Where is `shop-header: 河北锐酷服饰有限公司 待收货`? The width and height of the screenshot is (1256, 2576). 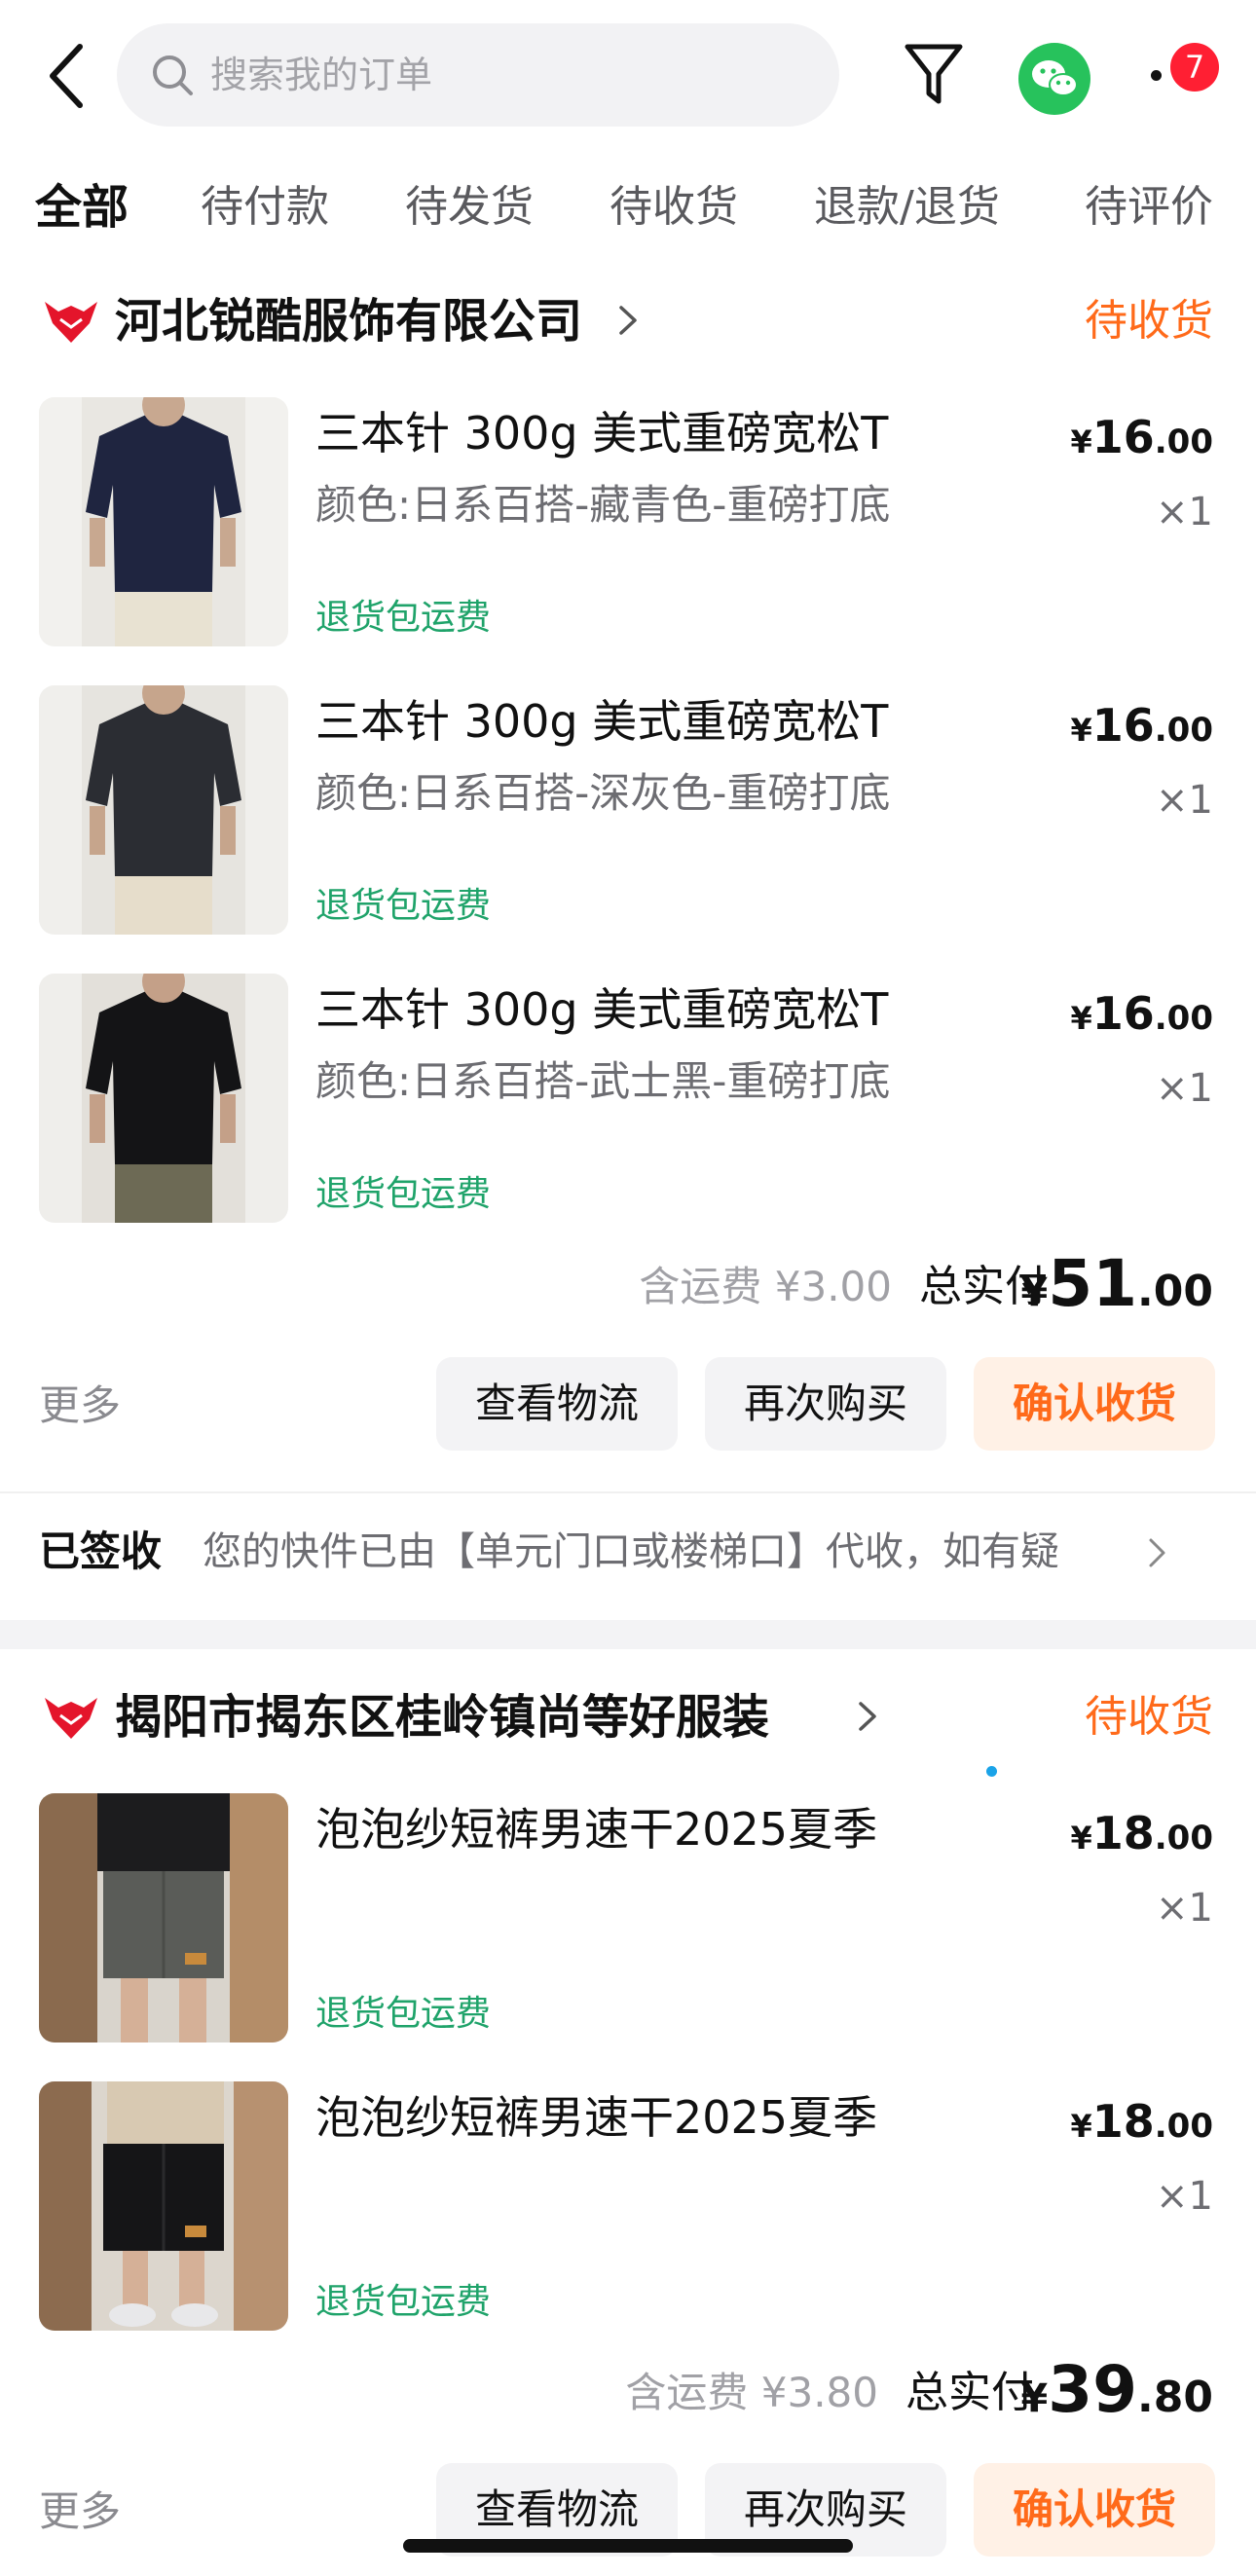
shop-header: 河北锐酷服饰有限公司 待收货 is located at coordinates (628, 321).